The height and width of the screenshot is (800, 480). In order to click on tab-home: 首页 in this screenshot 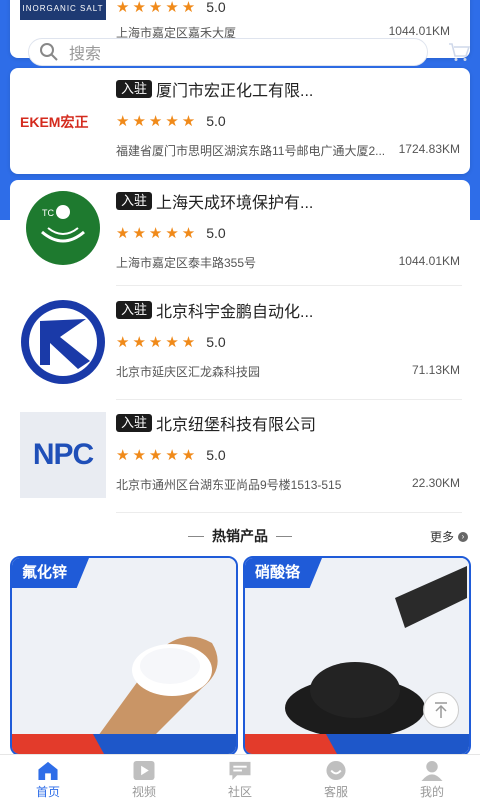, I will do `click(48, 777)`.